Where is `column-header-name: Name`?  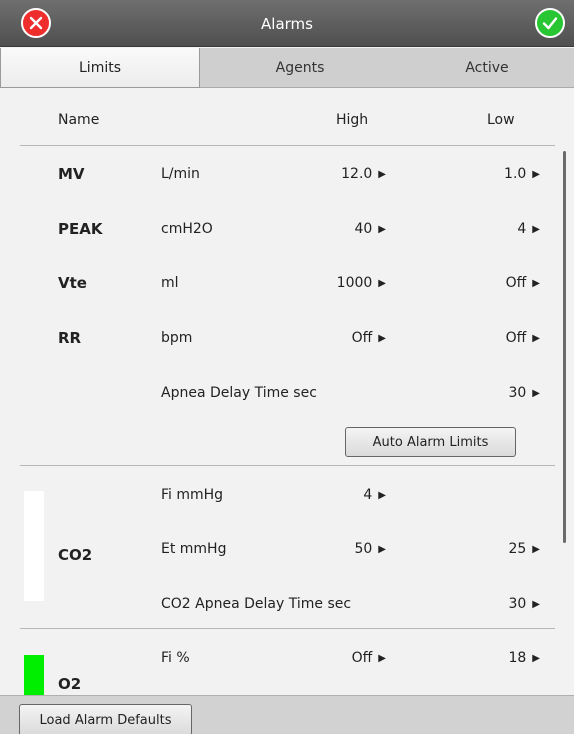
column-header-name: Name is located at coordinates (79, 120).